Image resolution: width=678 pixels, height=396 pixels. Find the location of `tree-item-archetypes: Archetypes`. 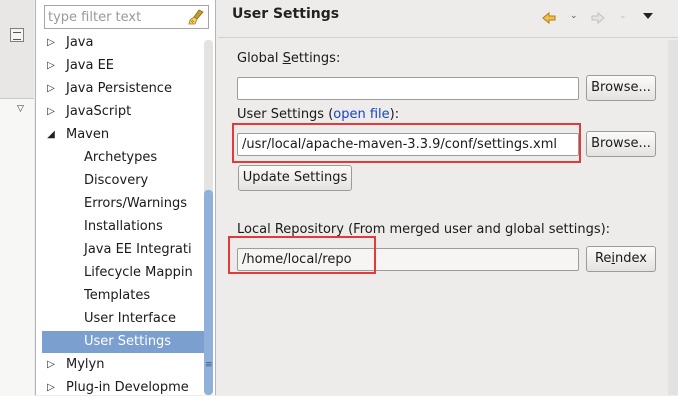

tree-item-archetypes: Archetypes is located at coordinates (124, 158).